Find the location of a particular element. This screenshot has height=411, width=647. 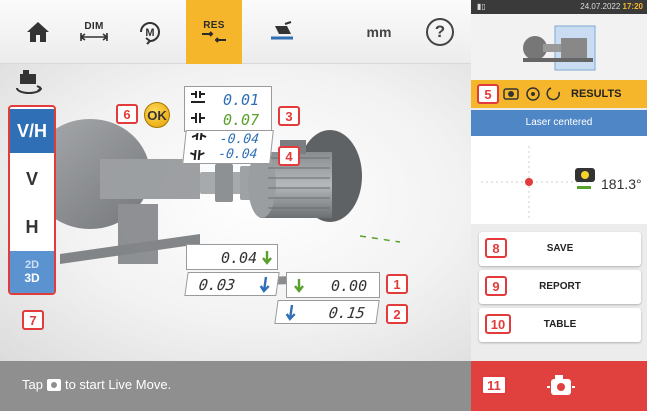

front-feet-upper-box: 0.04 is located at coordinates (232, 257).